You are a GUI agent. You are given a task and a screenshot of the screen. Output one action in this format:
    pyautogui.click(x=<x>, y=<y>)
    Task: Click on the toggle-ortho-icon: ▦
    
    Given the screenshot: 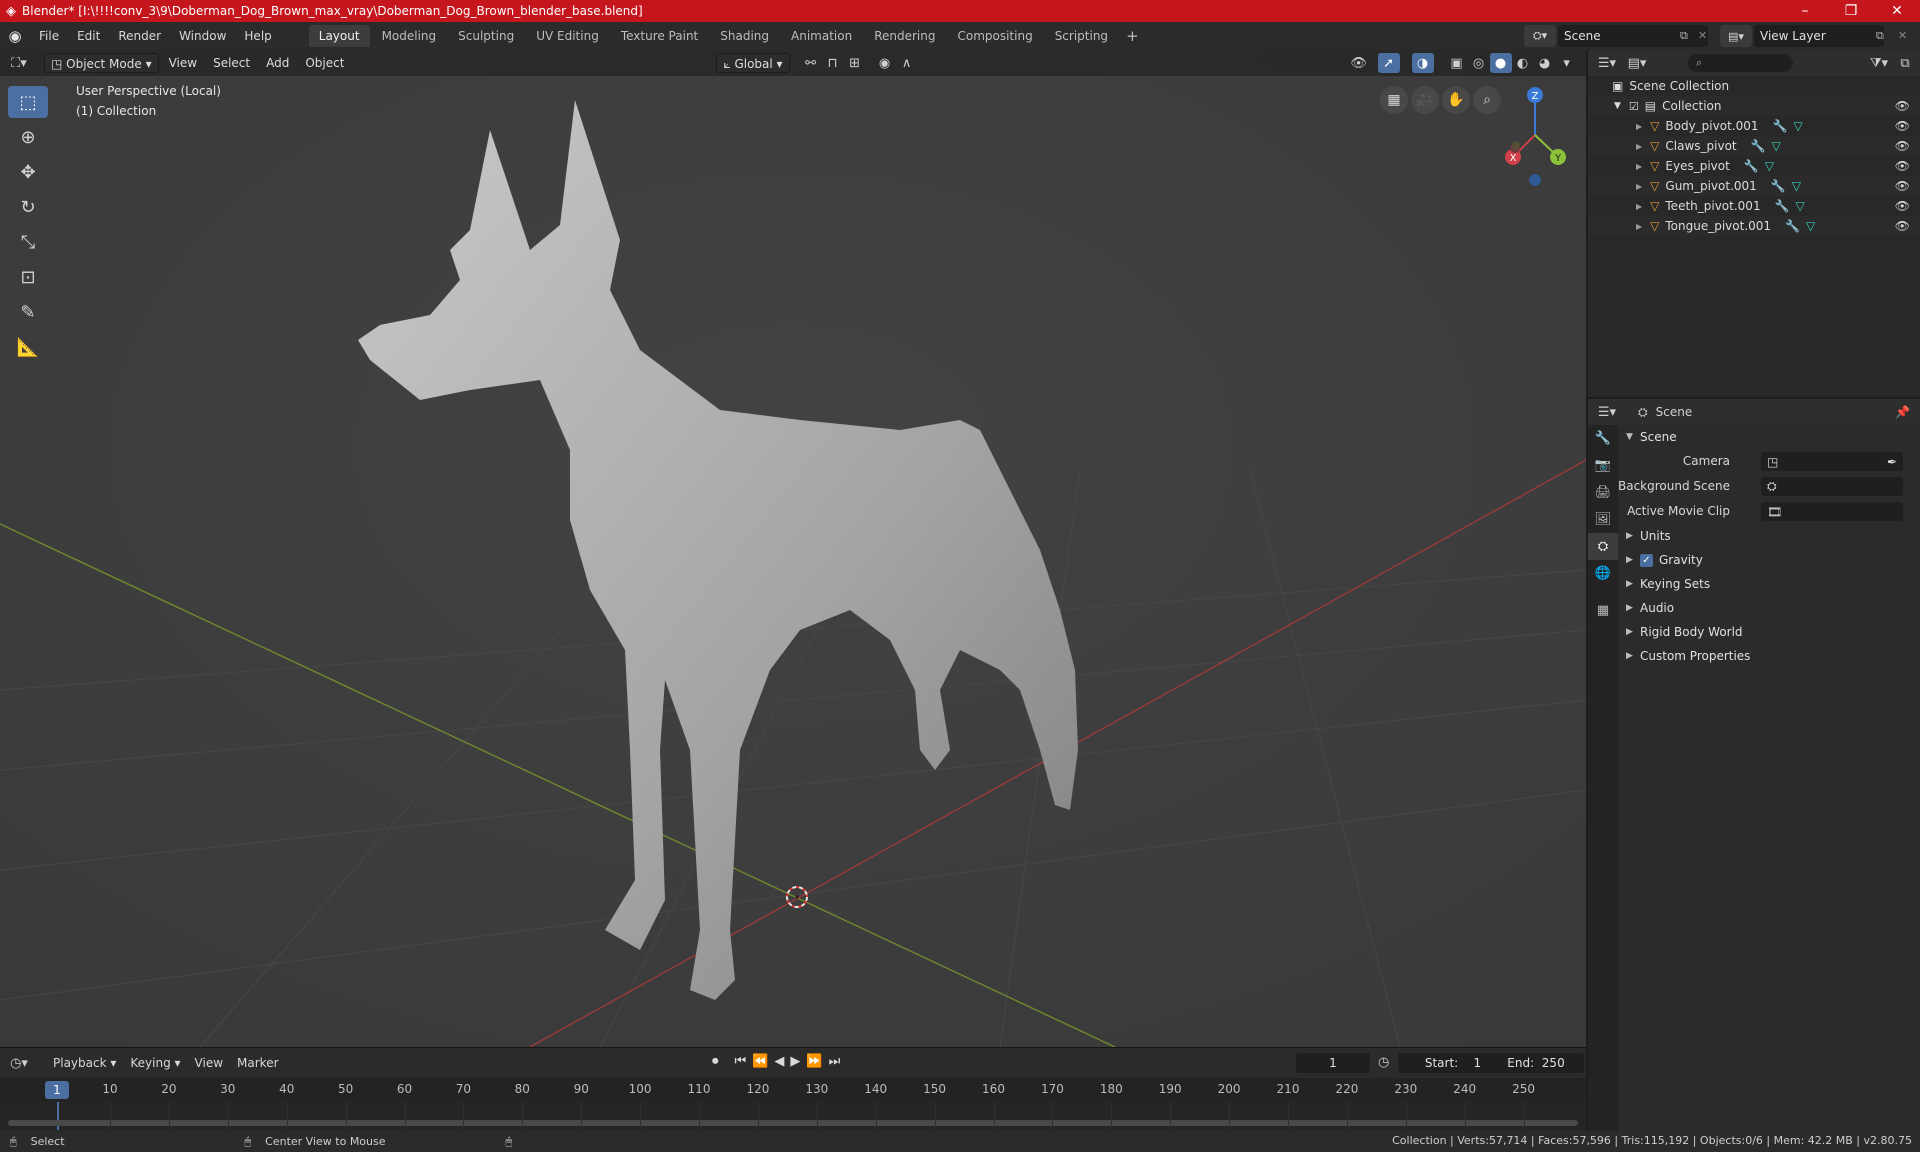 What is the action you would take?
    pyautogui.click(x=1394, y=100)
    